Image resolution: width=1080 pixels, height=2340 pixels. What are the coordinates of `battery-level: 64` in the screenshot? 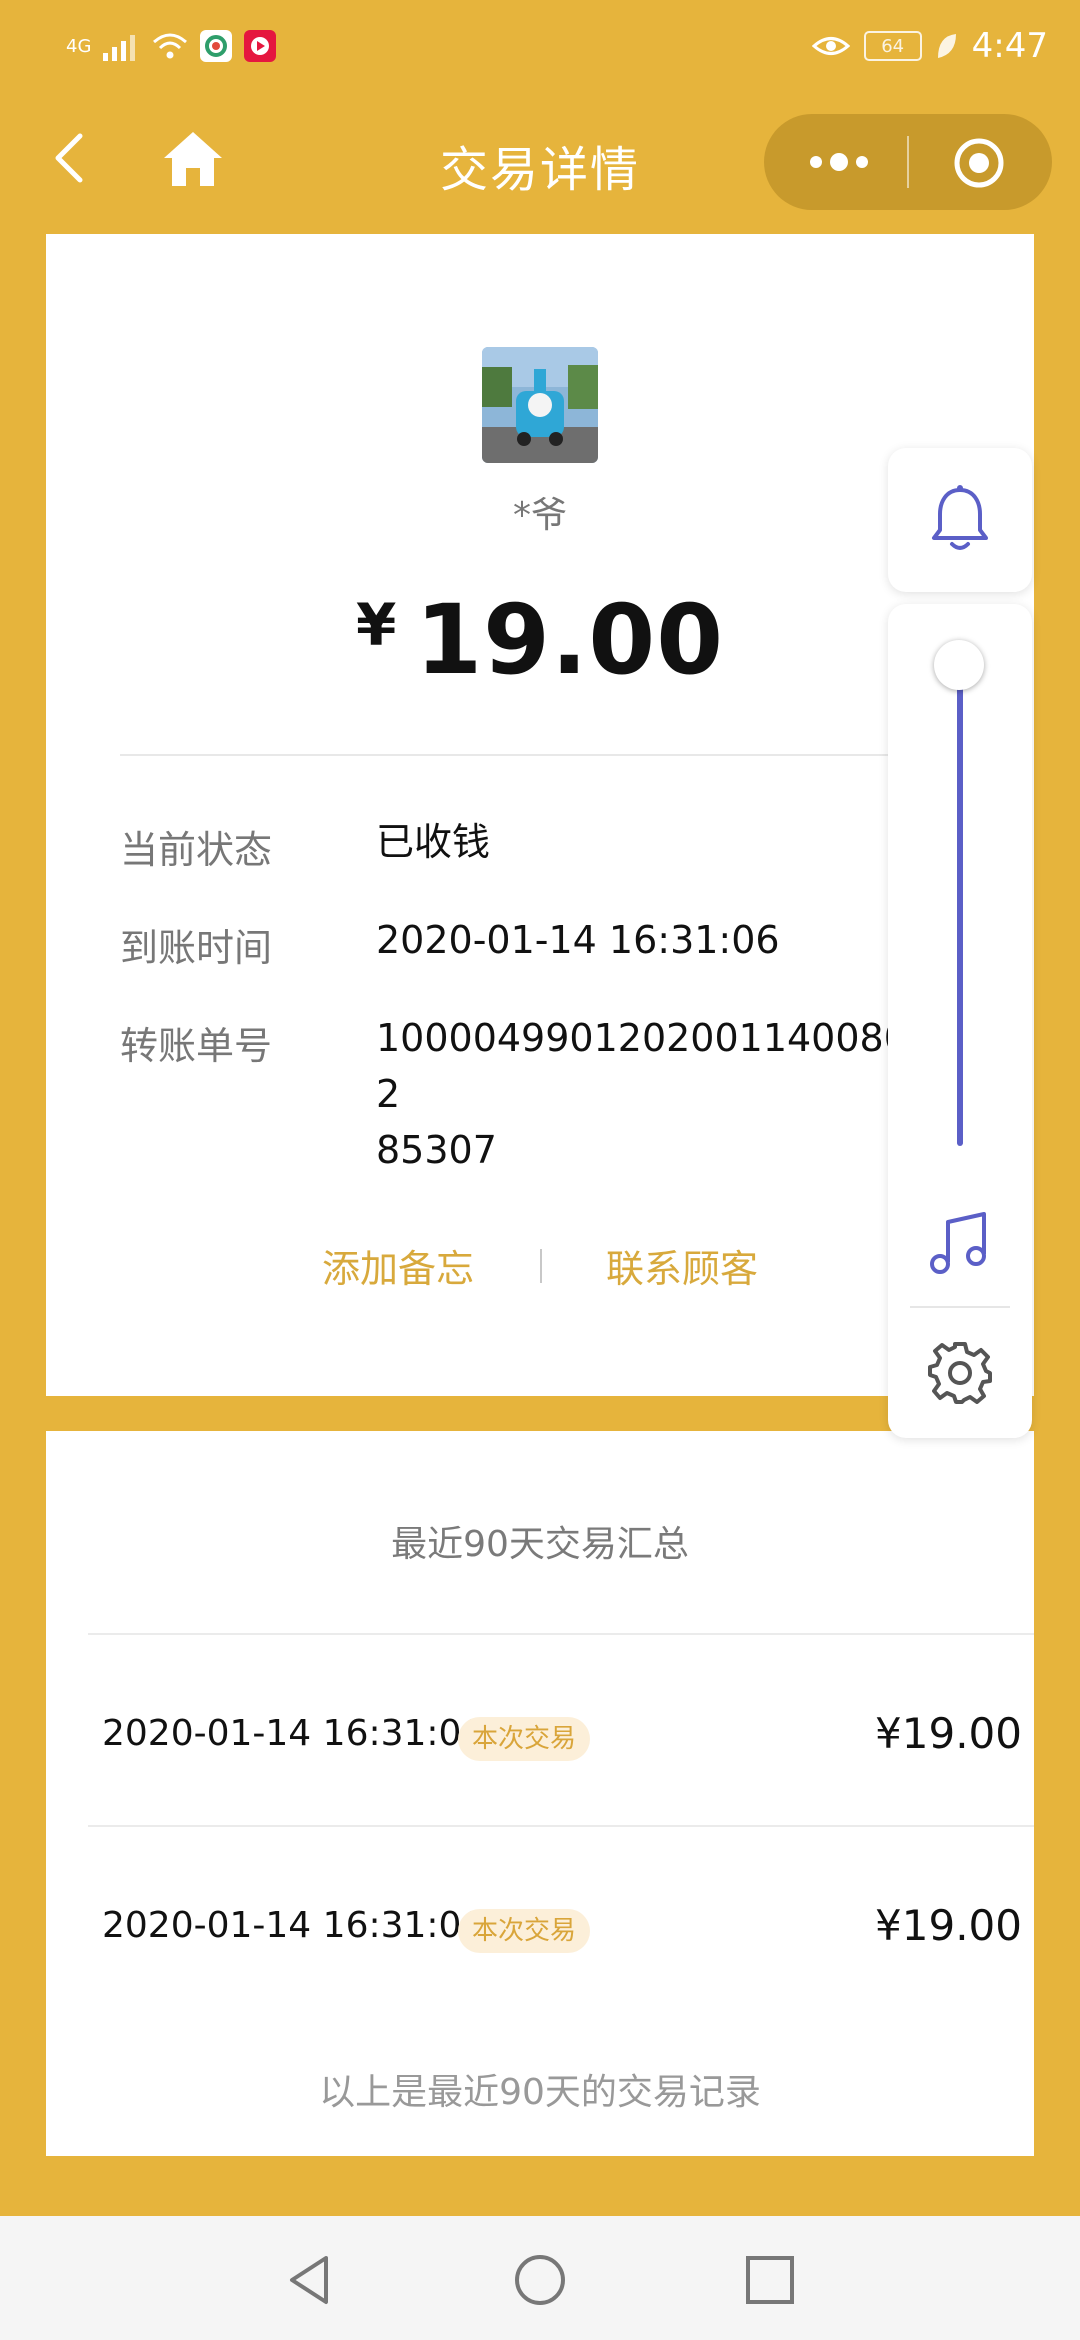 It's located at (893, 46).